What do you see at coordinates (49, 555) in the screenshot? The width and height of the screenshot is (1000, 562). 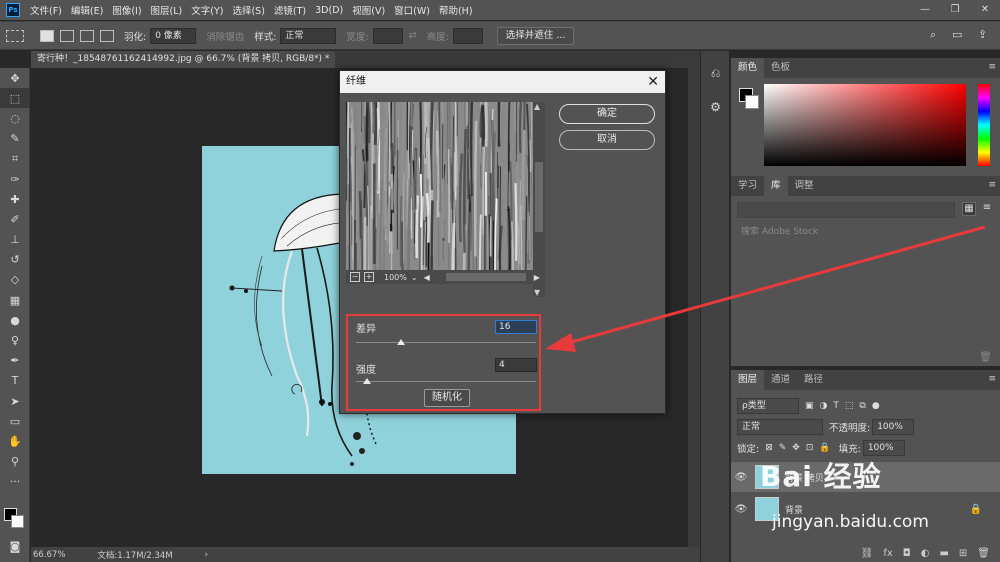 I see `zoom-level: 66.67%` at bounding box center [49, 555].